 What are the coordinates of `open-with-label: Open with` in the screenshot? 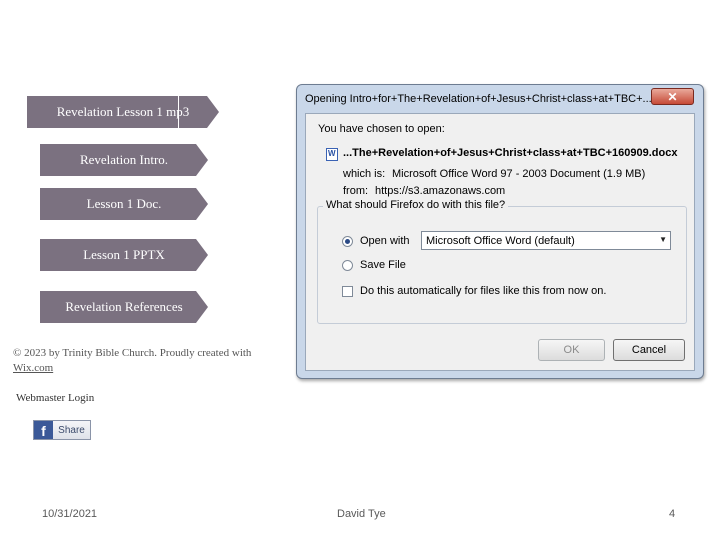 It's located at (385, 241).